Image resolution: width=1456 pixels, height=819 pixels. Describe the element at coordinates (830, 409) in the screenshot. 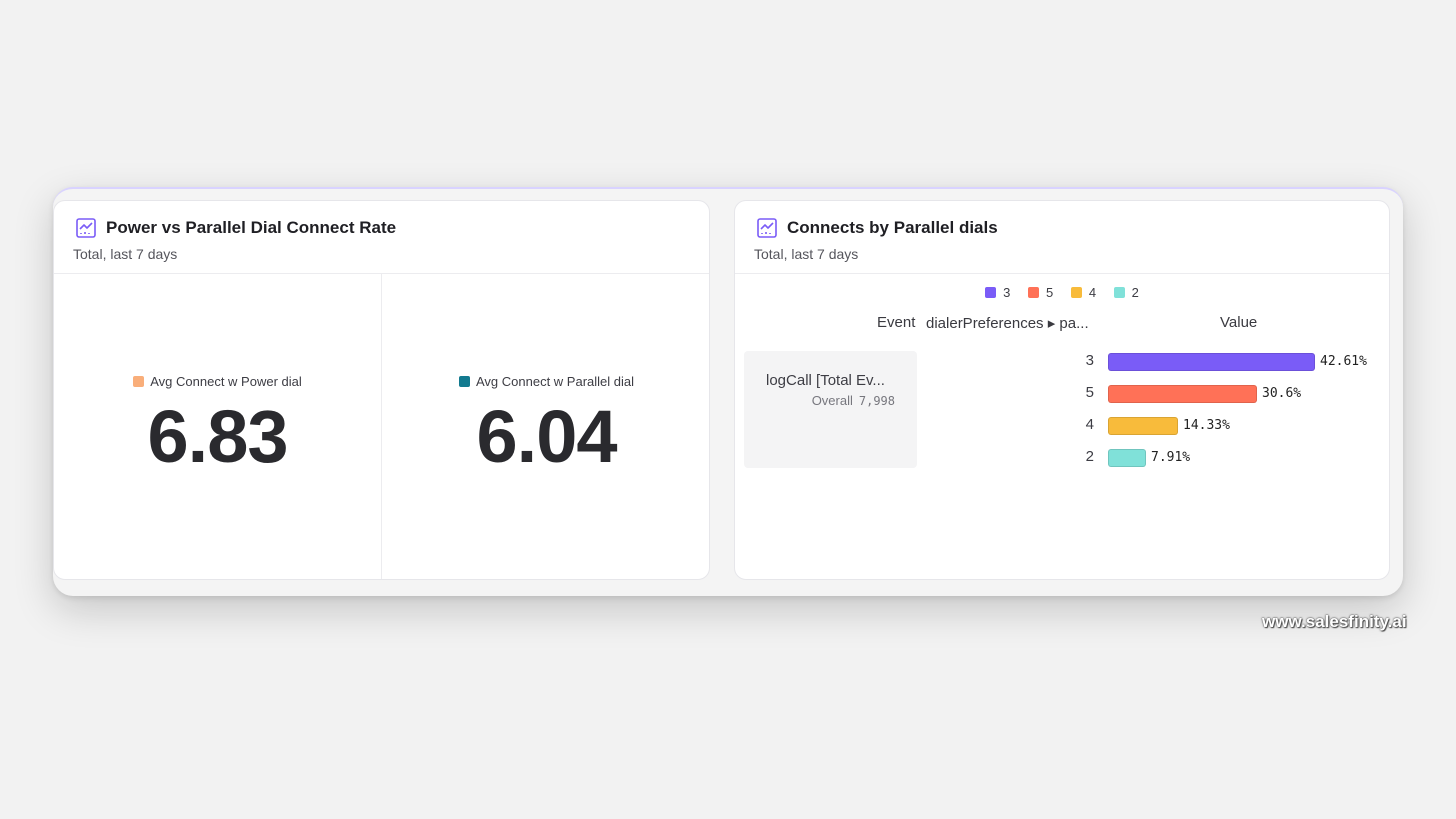

I see `event-cell: logCall [Total Ev... Overall 7,998` at that location.